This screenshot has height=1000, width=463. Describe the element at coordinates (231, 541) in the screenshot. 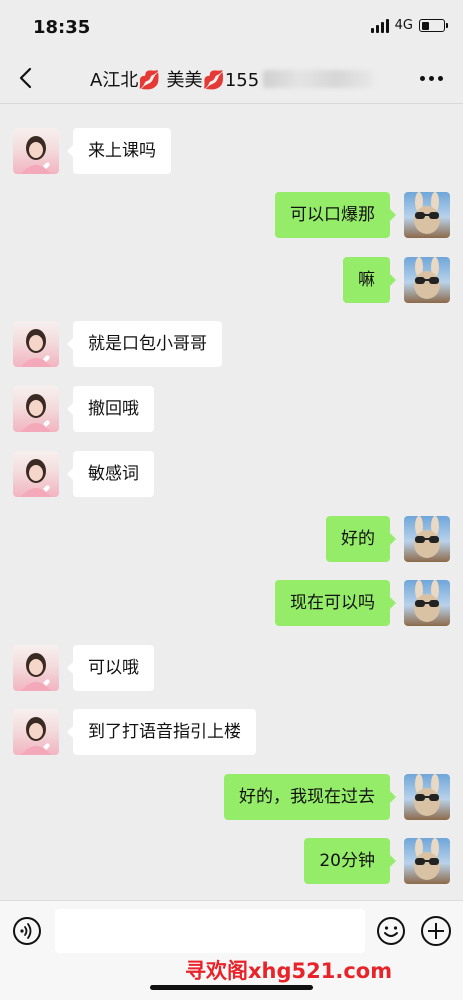

I see `message-row: 好的` at that location.